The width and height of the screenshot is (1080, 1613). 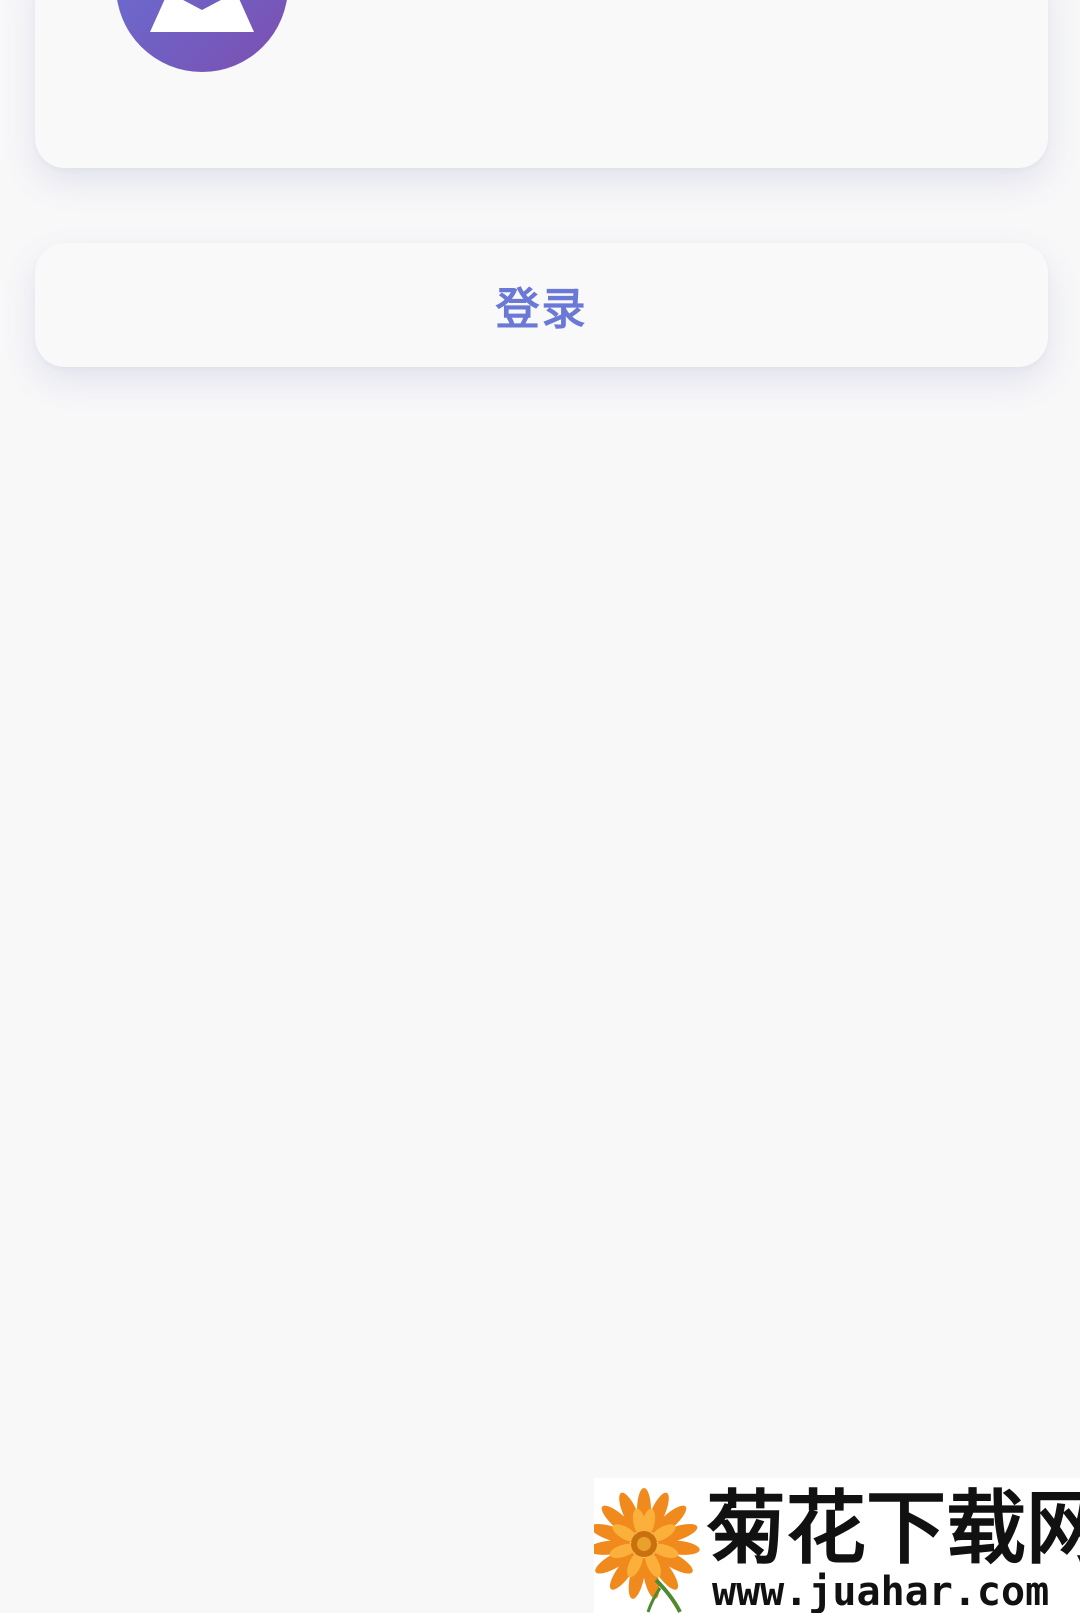 I want to click on flower-logo, so click(x=647, y=1550).